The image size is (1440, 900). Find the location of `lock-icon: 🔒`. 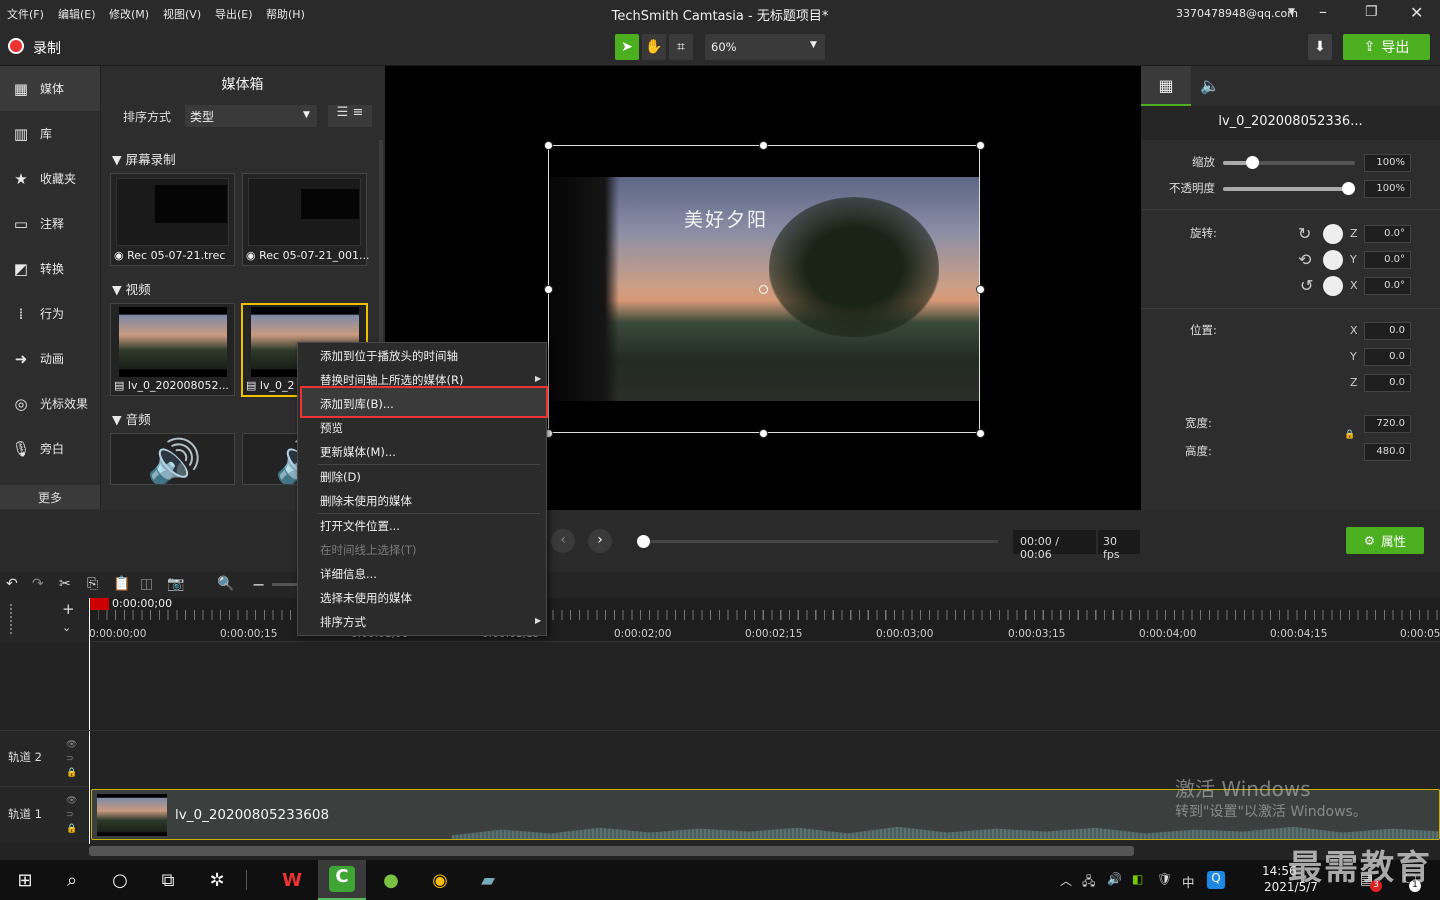

lock-icon: 🔒 is located at coordinates (1349, 435).